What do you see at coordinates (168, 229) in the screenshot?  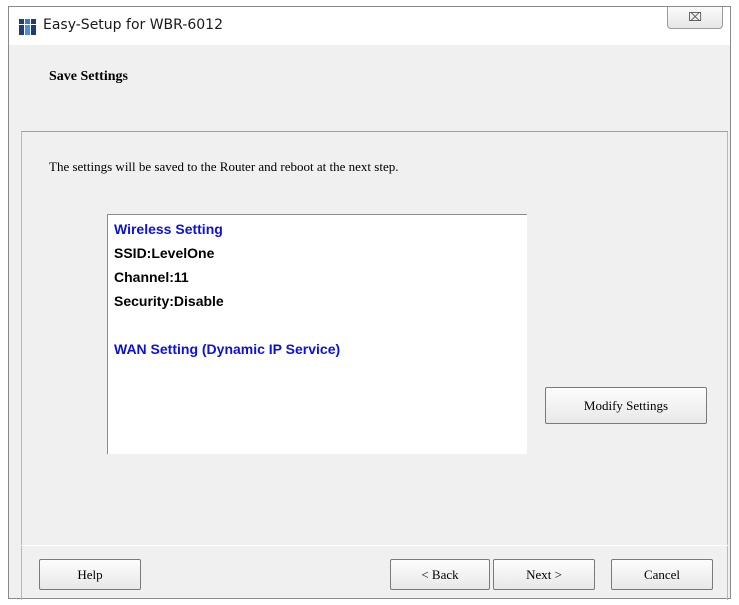 I see `wireless-setting-heading: Wireless Setting` at bounding box center [168, 229].